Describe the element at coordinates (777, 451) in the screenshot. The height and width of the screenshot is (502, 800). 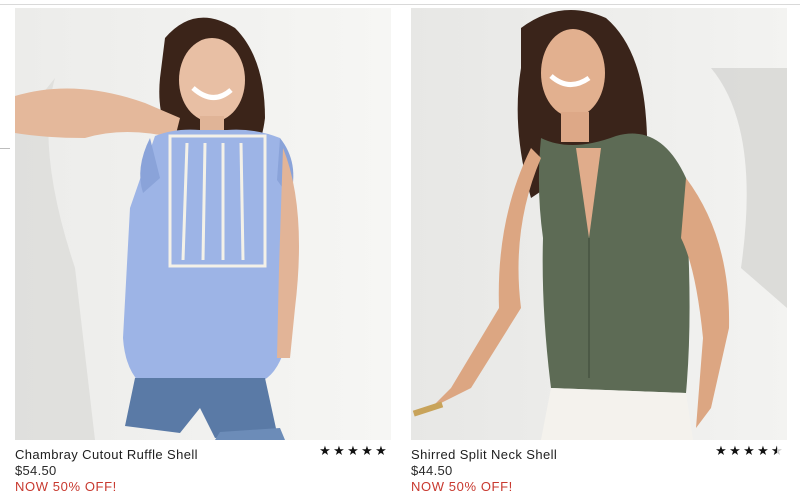
I see `half-star-icon: ★` at that location.